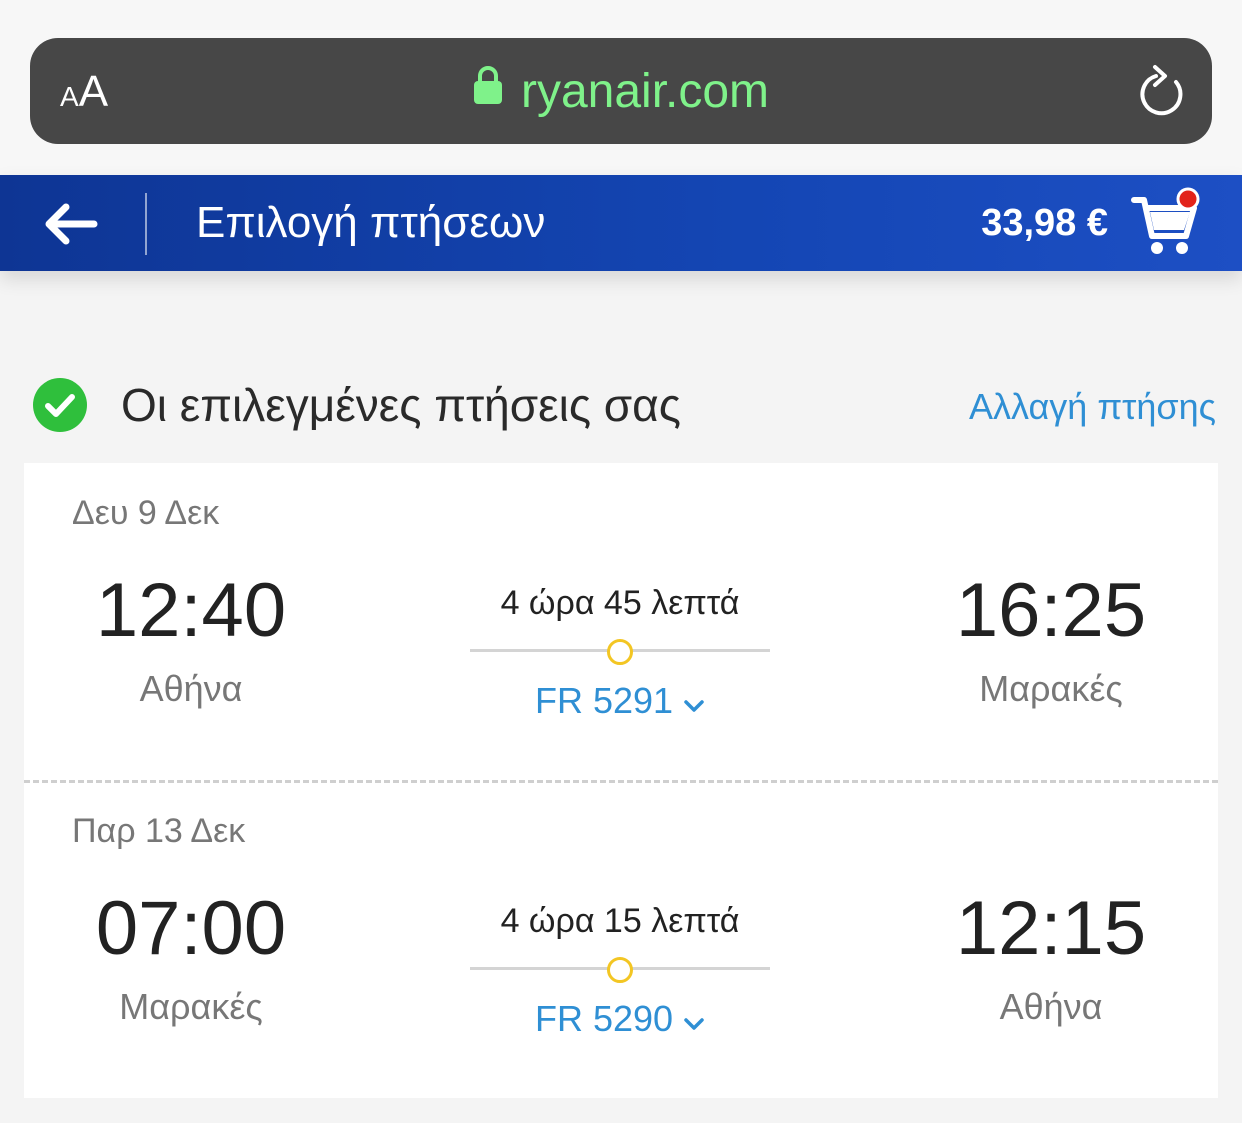  Describe the element at coordinates (604, 1018) in the screenshot. I see `flight-number: FR 5290` at that location.